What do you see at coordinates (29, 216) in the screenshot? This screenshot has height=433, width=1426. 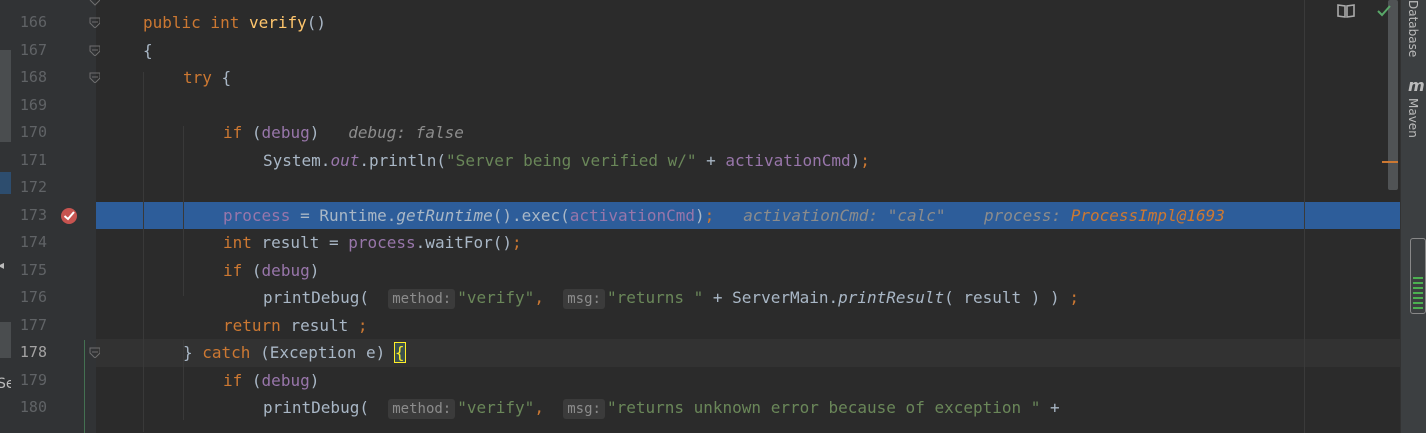 I see `line-number: 173` at bounding box center [29, 216].